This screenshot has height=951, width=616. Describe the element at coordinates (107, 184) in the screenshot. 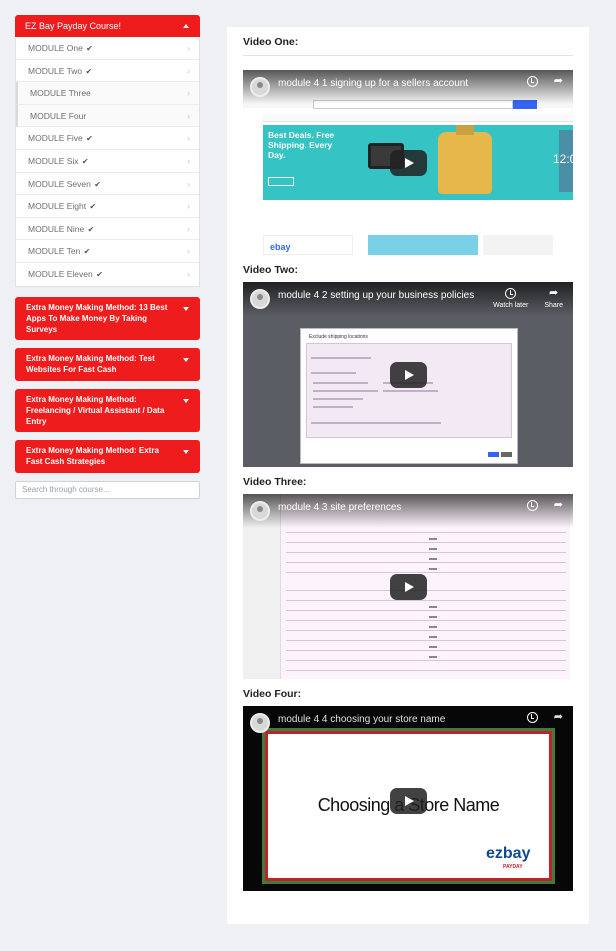

I see `module-item-seven: MODULE Seven ✔ ›` at that location.